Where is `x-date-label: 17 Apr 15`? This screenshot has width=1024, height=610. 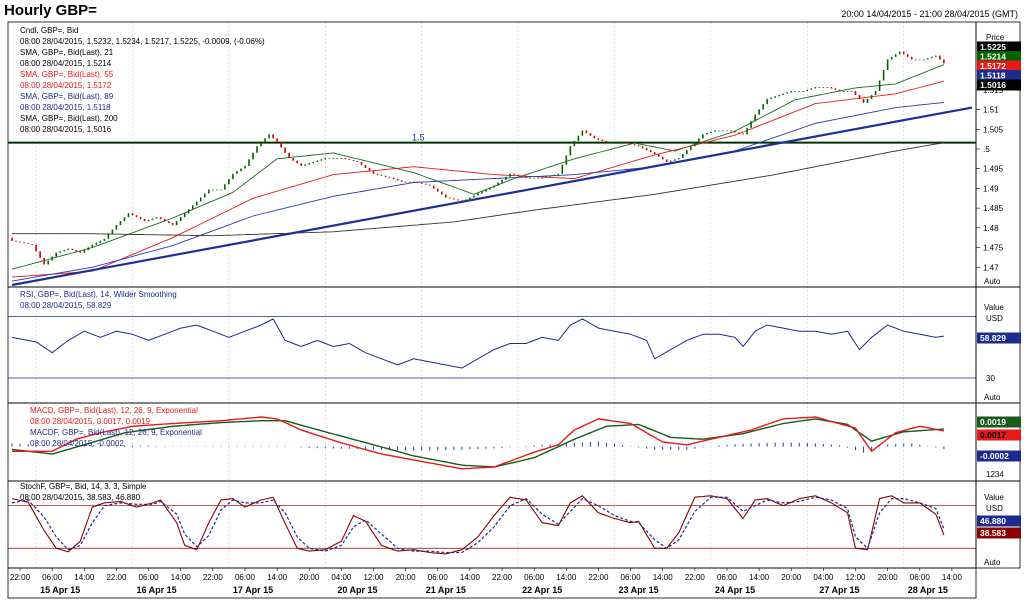 x-date-label: 17 Apr 15 is located at coordinates (253, 590).